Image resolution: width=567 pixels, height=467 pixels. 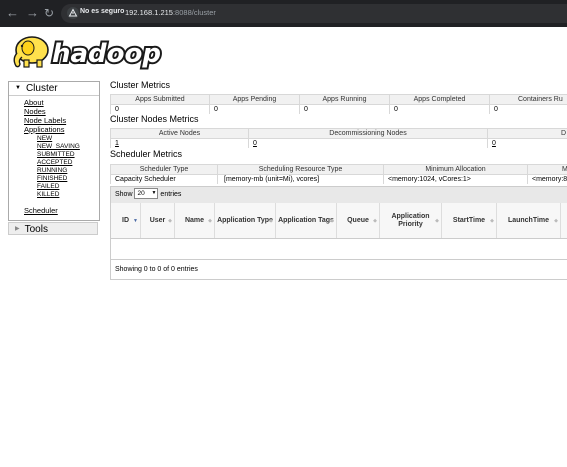 What do you see at coordinates (135, 220) in the screenshot?
I see `sort-desc-icon: ▼` at bounding box center [135, 220].